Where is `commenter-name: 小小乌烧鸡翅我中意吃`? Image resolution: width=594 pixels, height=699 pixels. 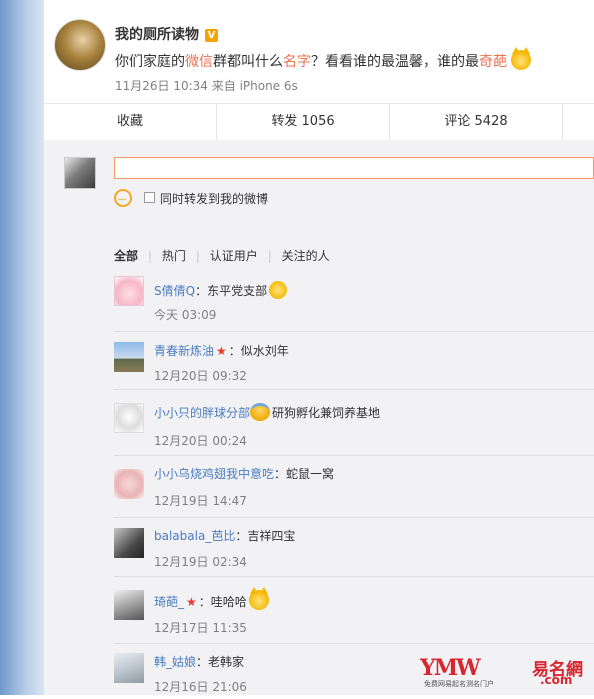
commenter-name: 小小乌烧鸡翅我中意吃 is located at coordinates (214, 474).